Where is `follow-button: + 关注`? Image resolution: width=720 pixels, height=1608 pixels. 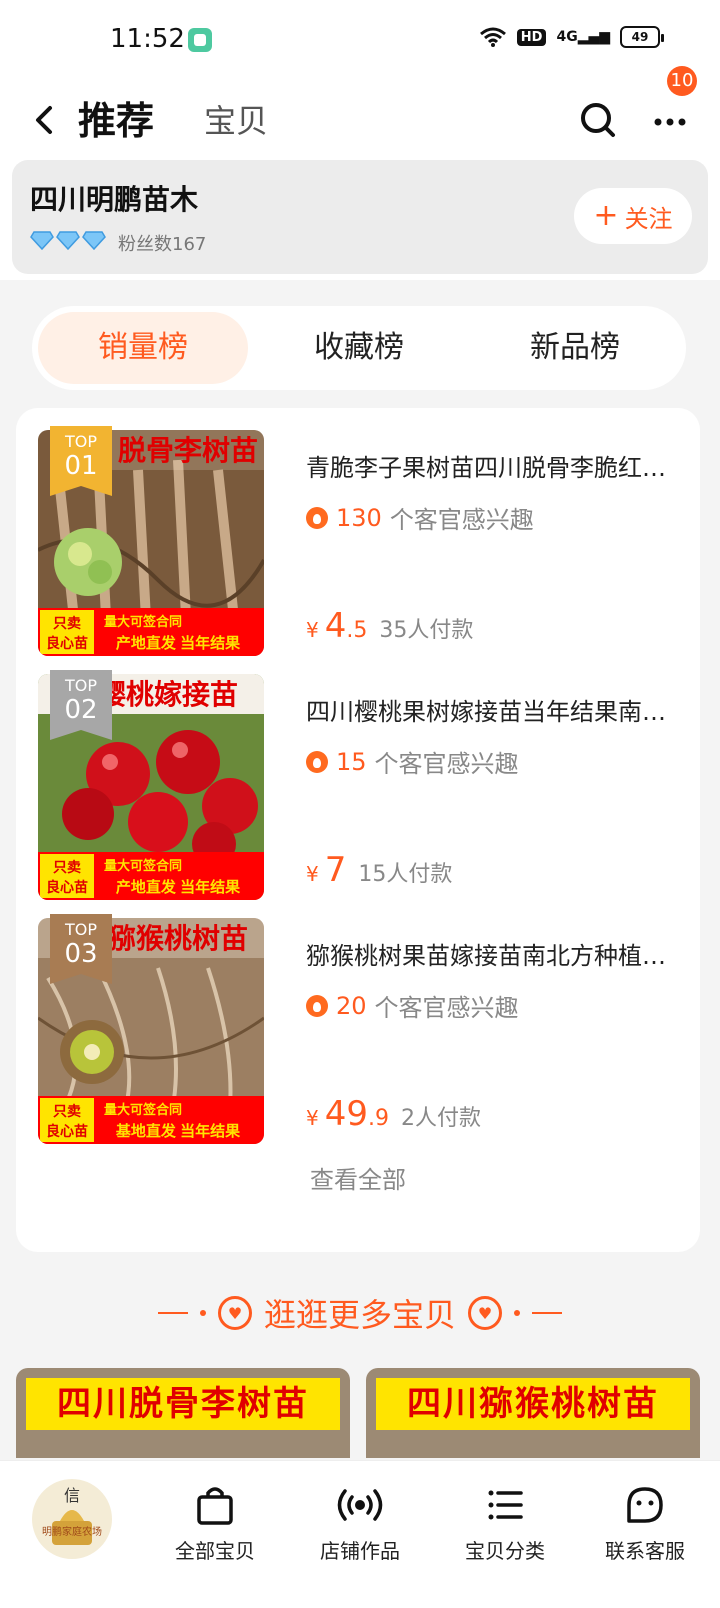 follow-button: + 关注 is located at coordinates (633, 216).